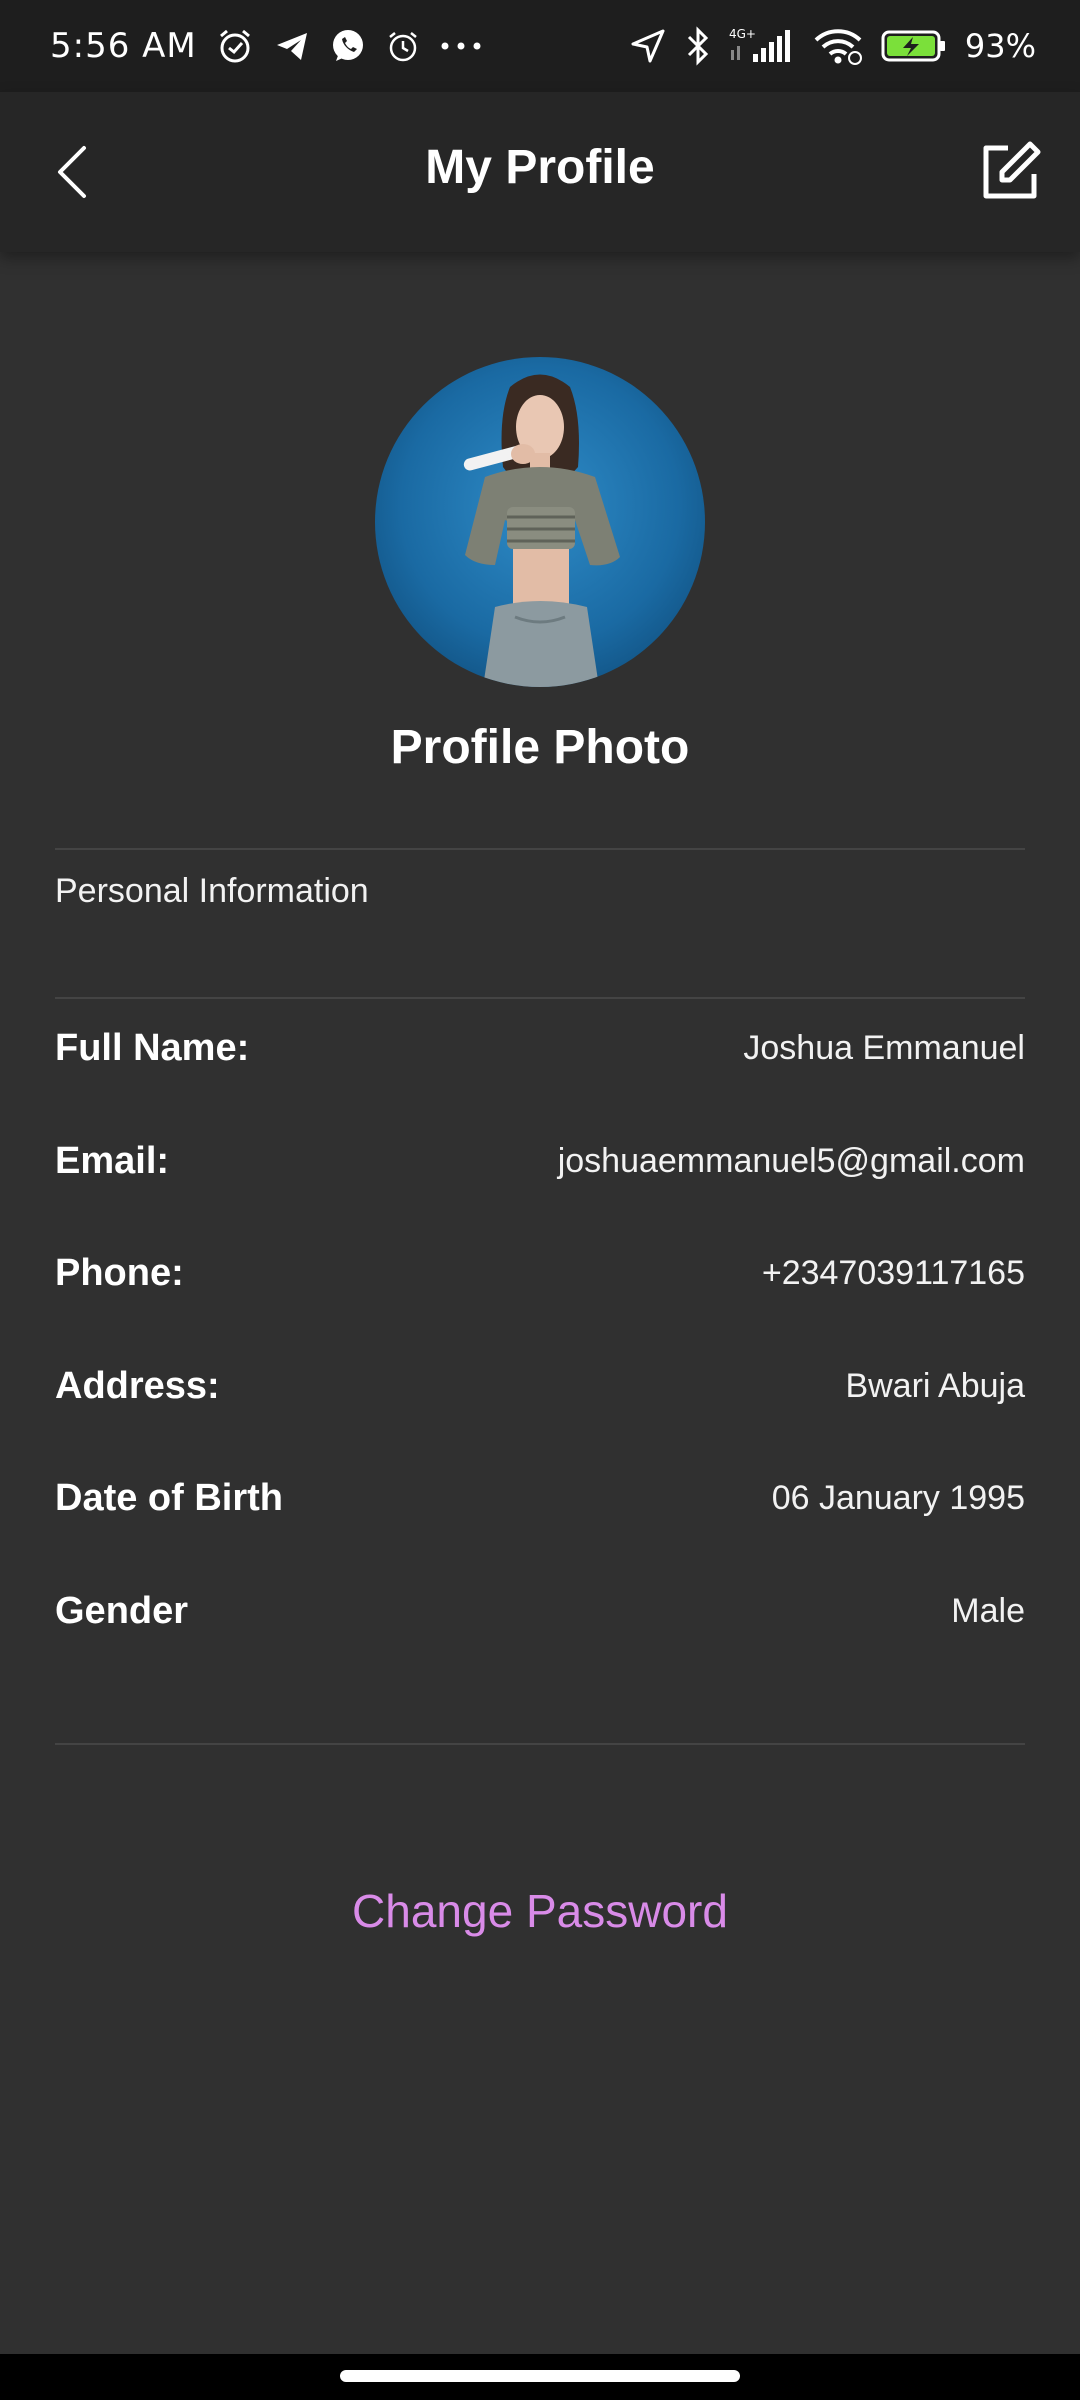 This screenshot has height=2400, width=1080. I want to click on address-value: Bwari Abuja, so click(935, 1385).